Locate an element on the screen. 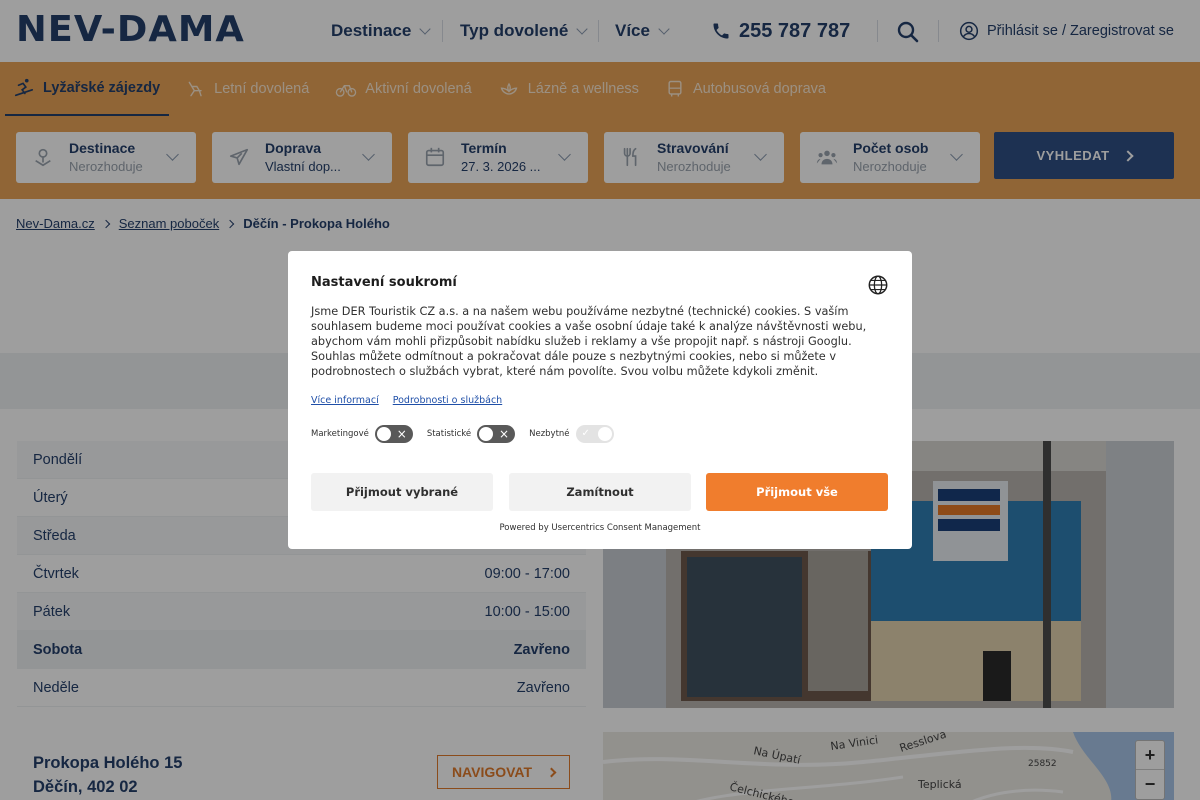 This screenshot has height=800, width=1200. necessary-toggle: ✓ is located at coordinates (594, 434).